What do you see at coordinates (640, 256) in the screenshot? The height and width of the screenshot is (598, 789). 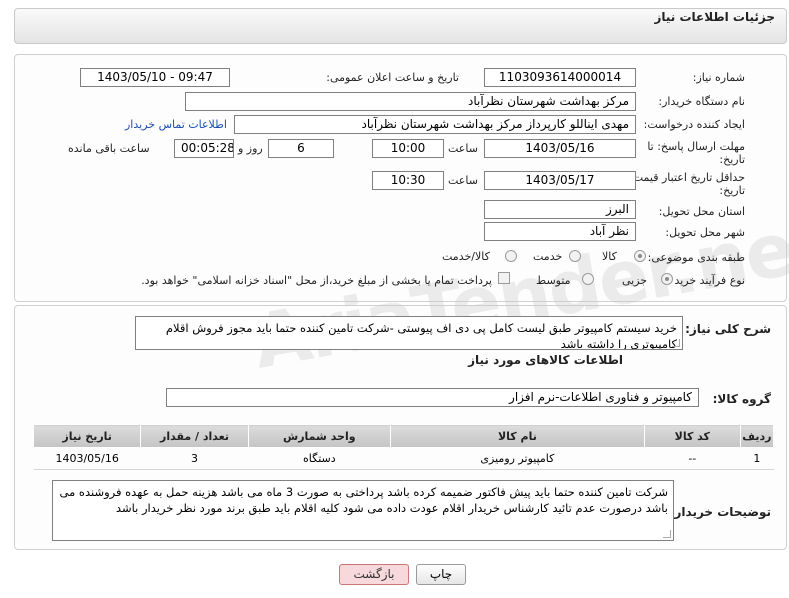 I see `category-radio-goods` at bounding box center [640, 256].